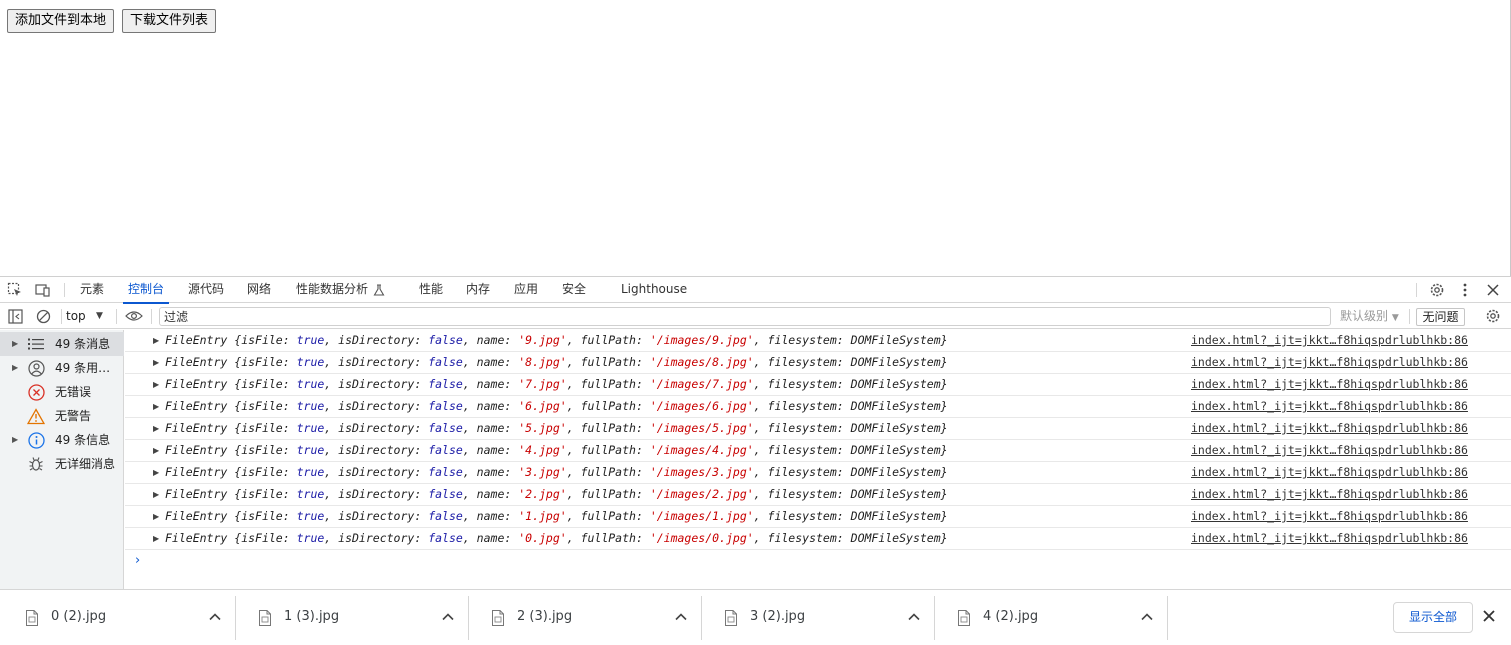  What do you see at coordinates (745, 316) in the screenshot?
I see `filter-input` at bounding box center [745, 316].